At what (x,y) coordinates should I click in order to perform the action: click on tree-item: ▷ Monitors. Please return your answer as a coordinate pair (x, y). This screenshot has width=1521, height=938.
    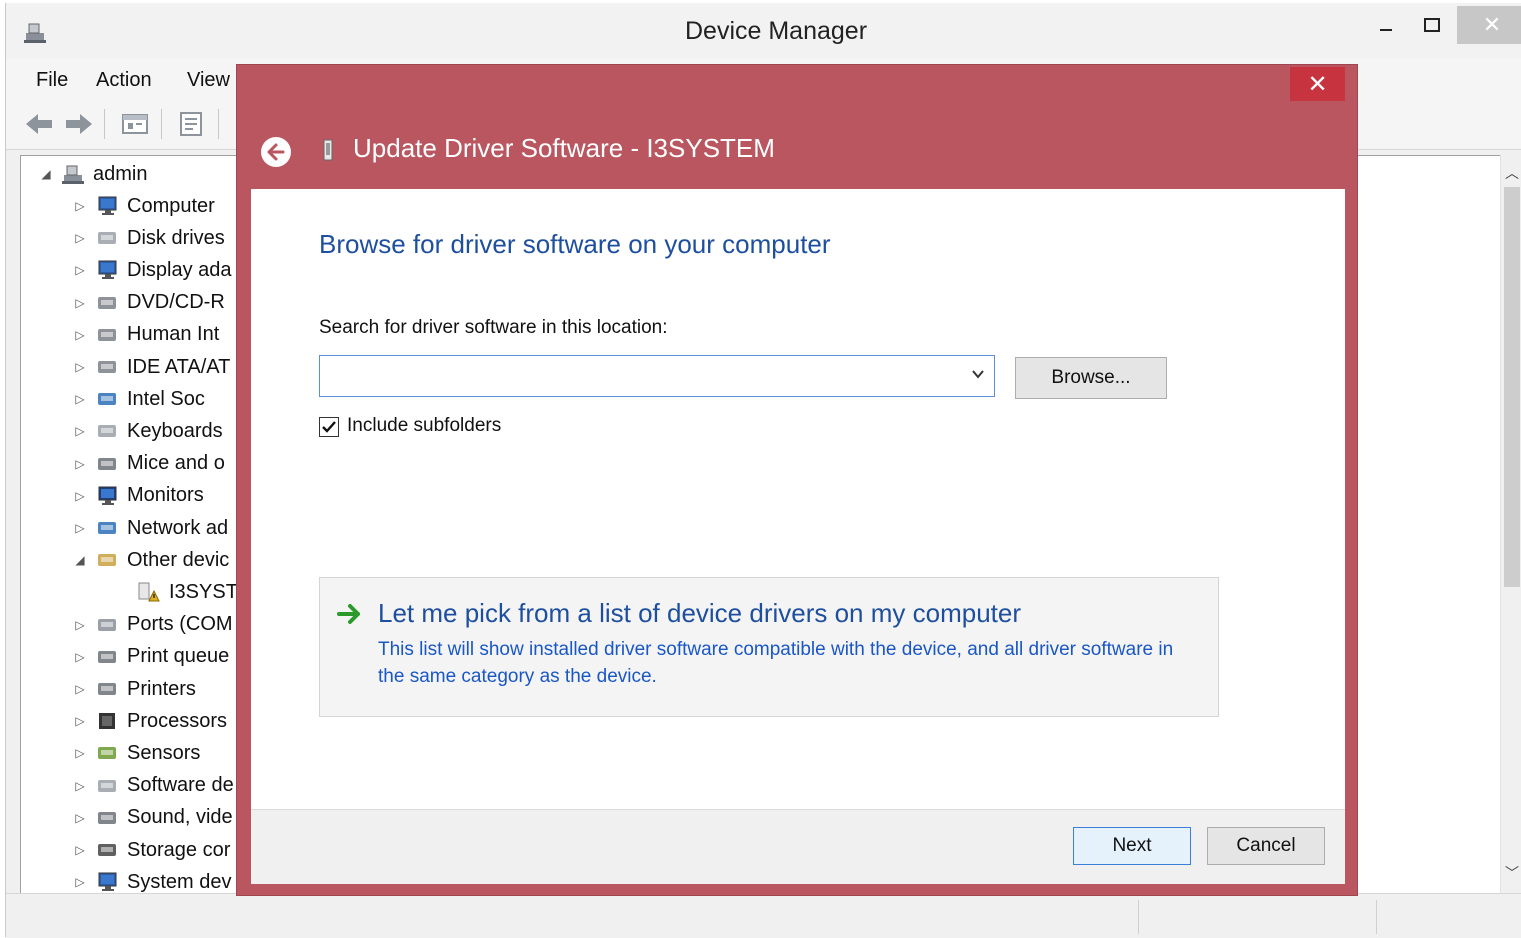
    Looking at the image, I should click on (137, 496).